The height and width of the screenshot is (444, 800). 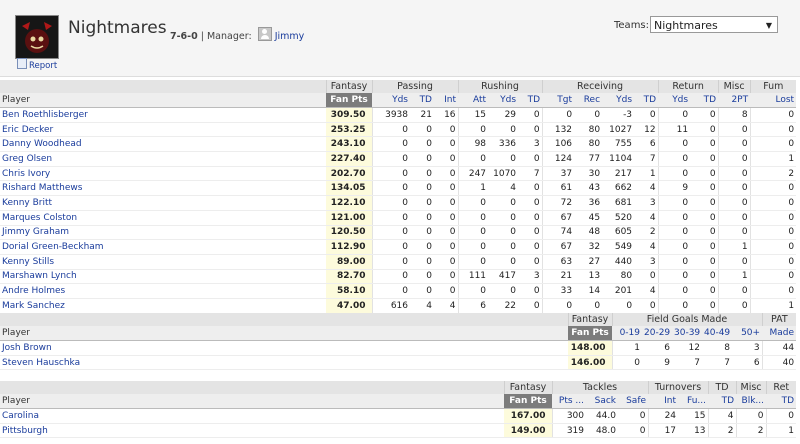 I want to click on column-header: Lost, so click(x=773, y=100).